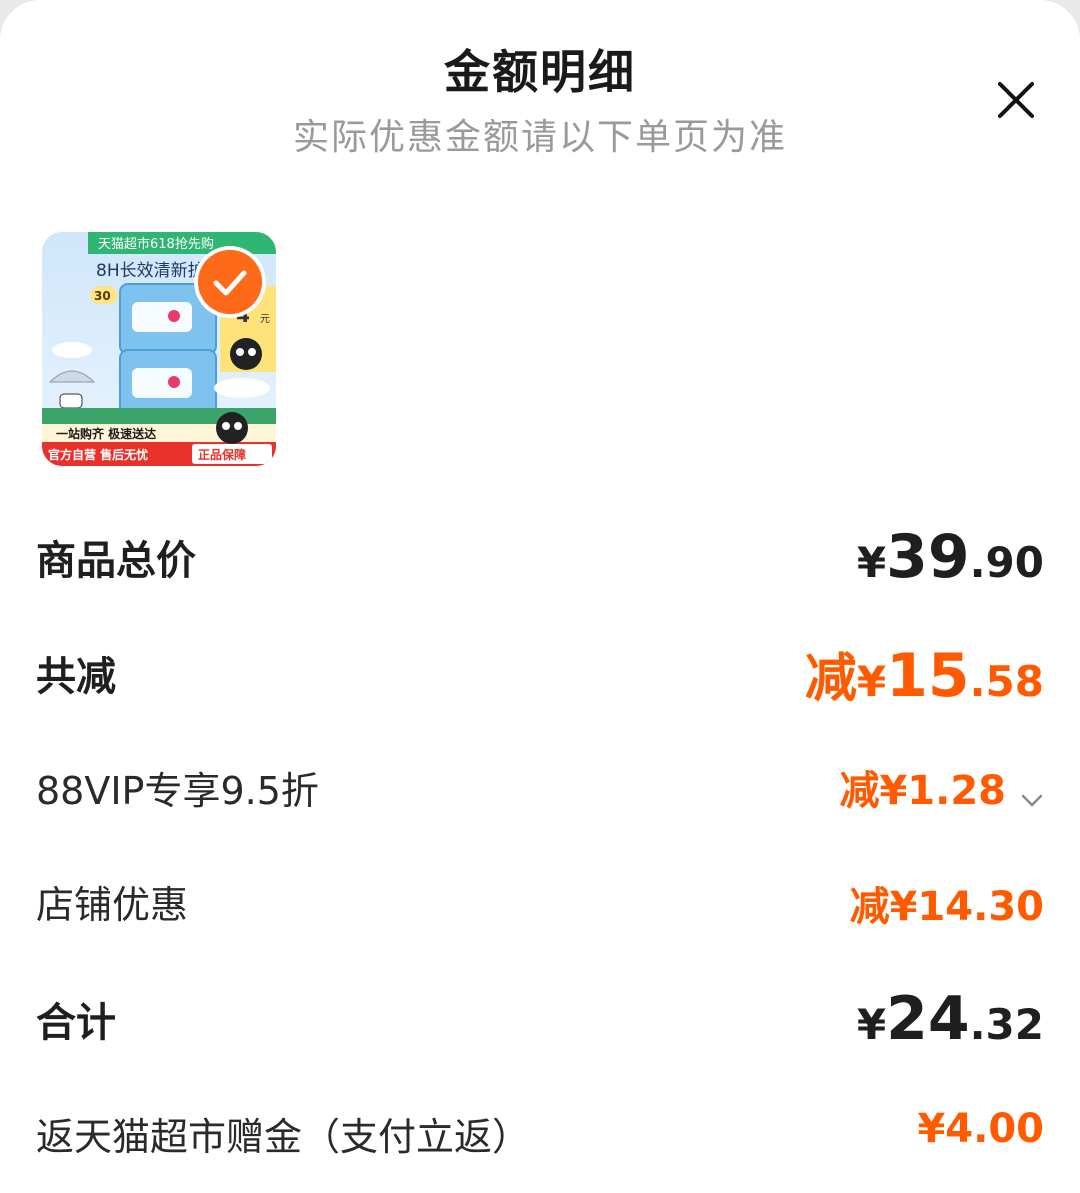  I want to click on subtotal-row: 商品总价 ¥39.90, so click(540, 557).